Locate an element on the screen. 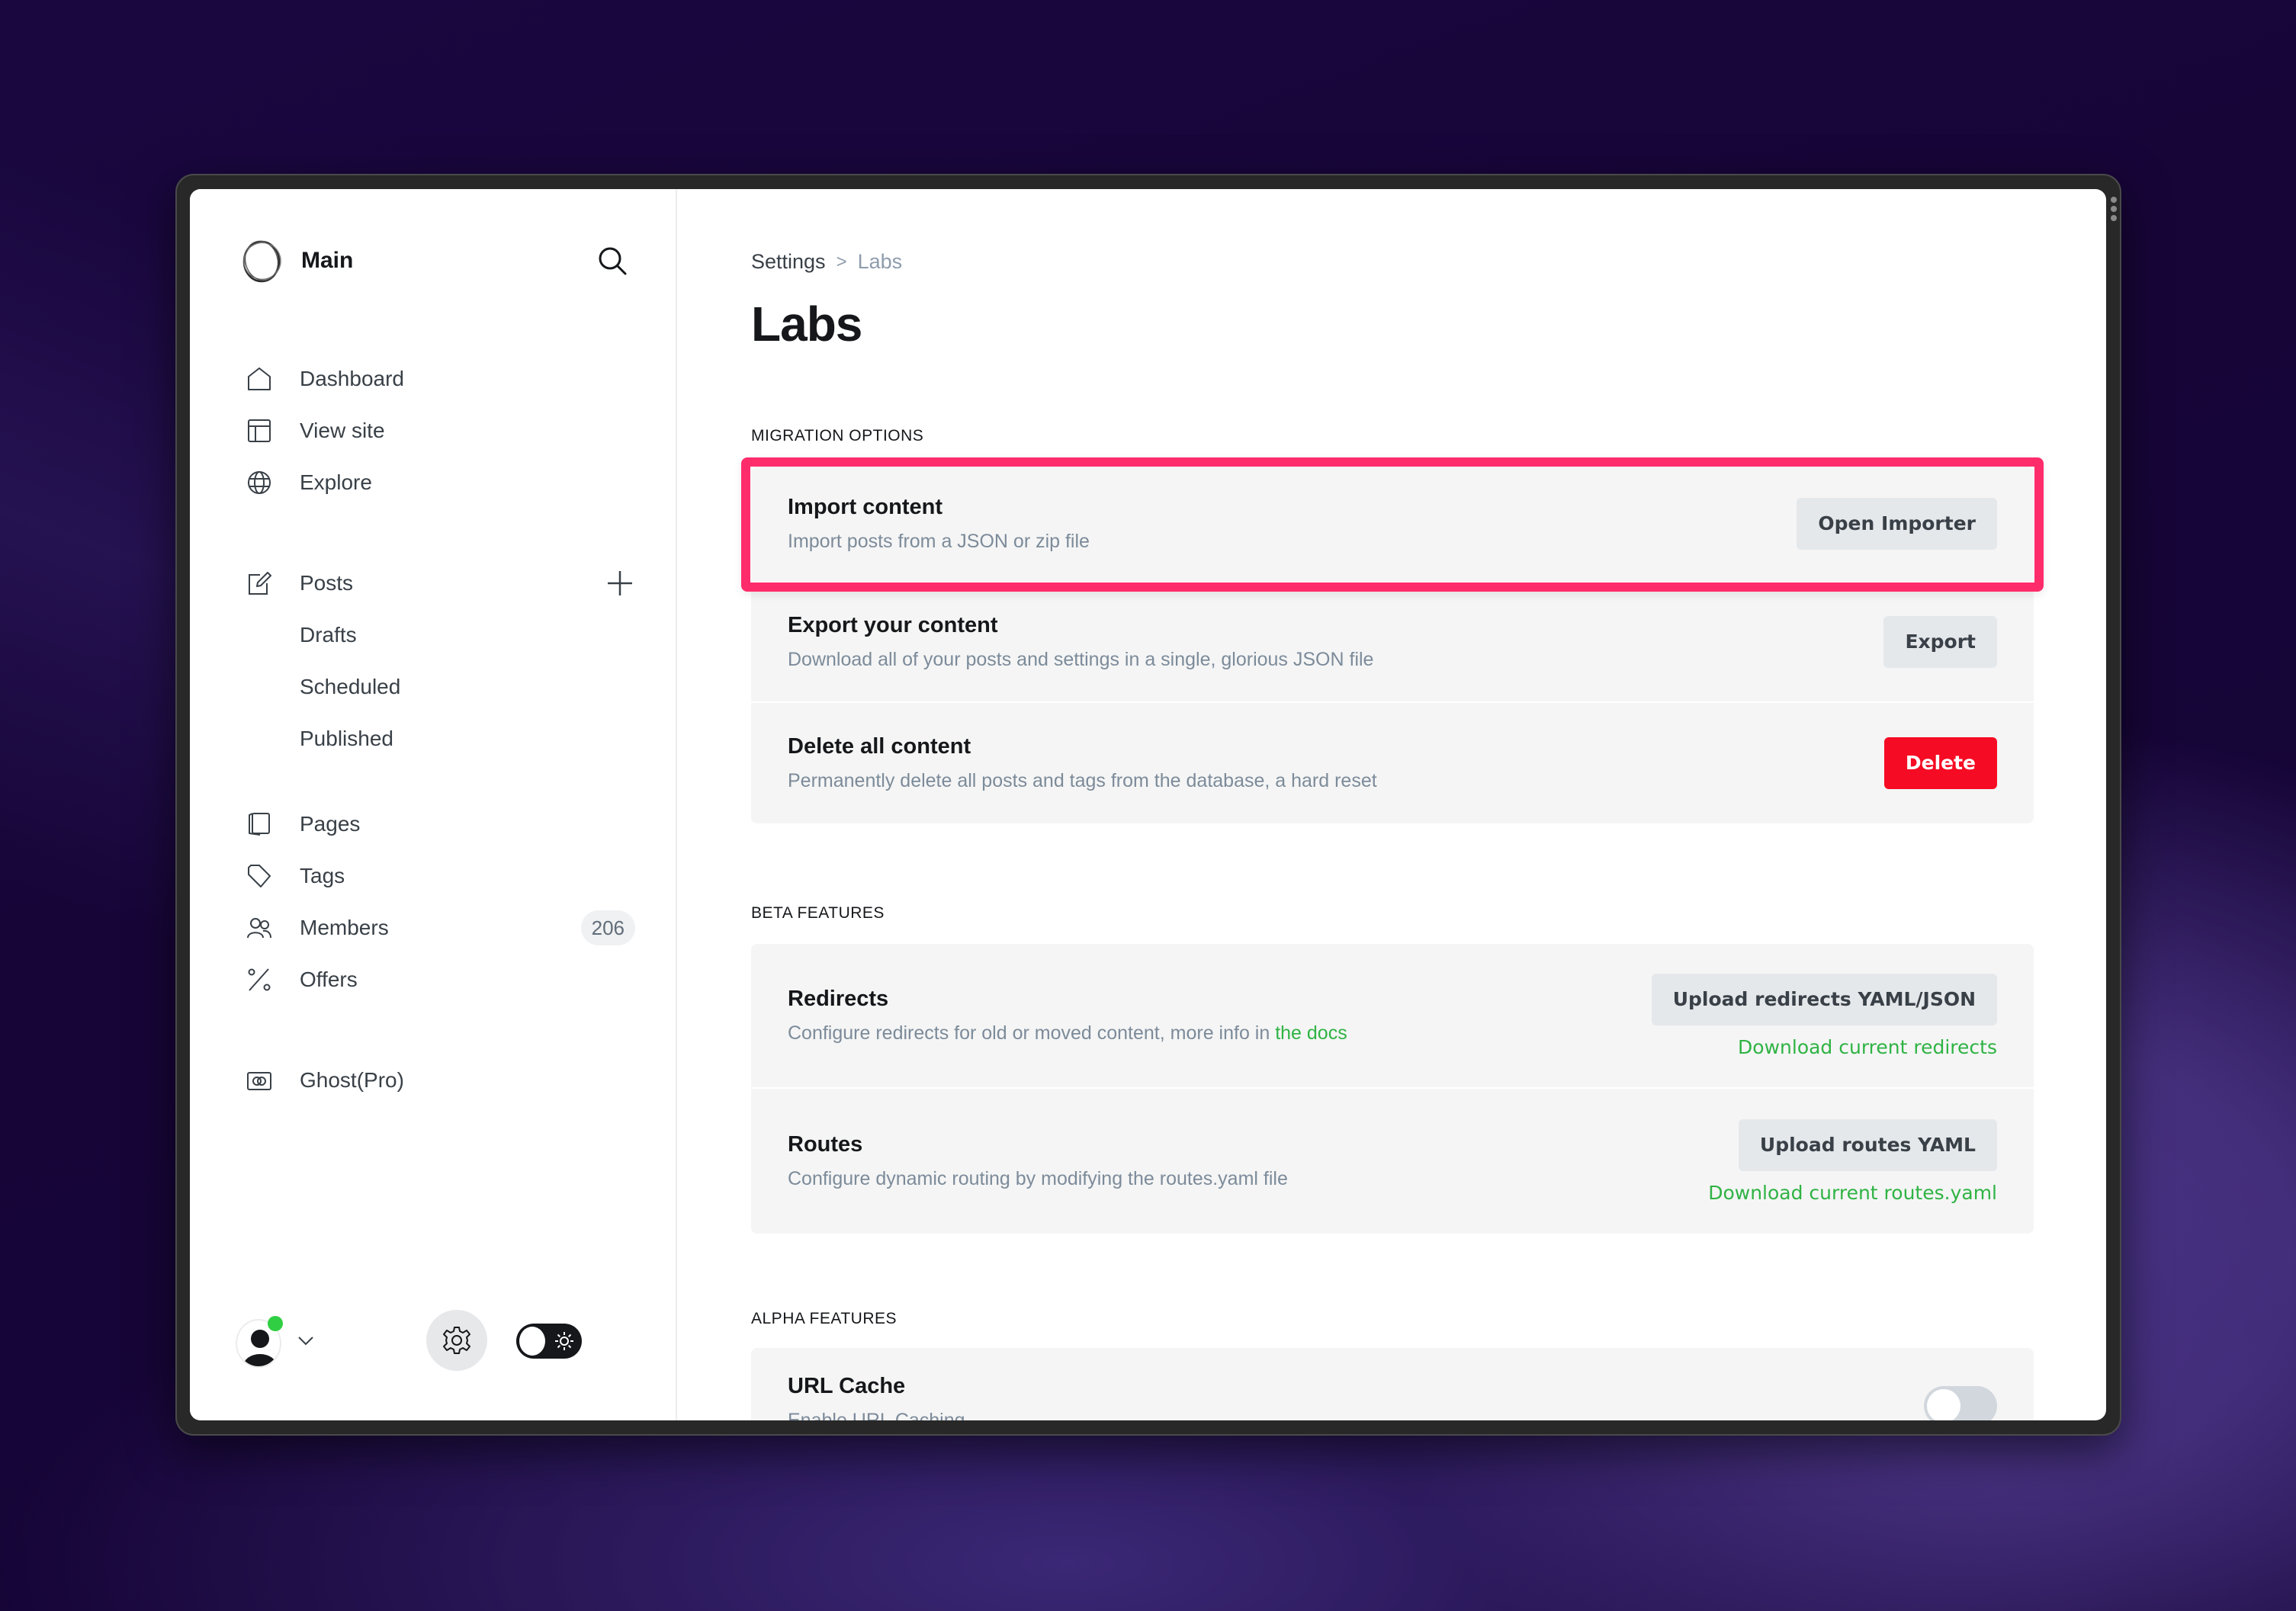  sidebar-item-label: Dashboard is located at coordinates (352, 378).